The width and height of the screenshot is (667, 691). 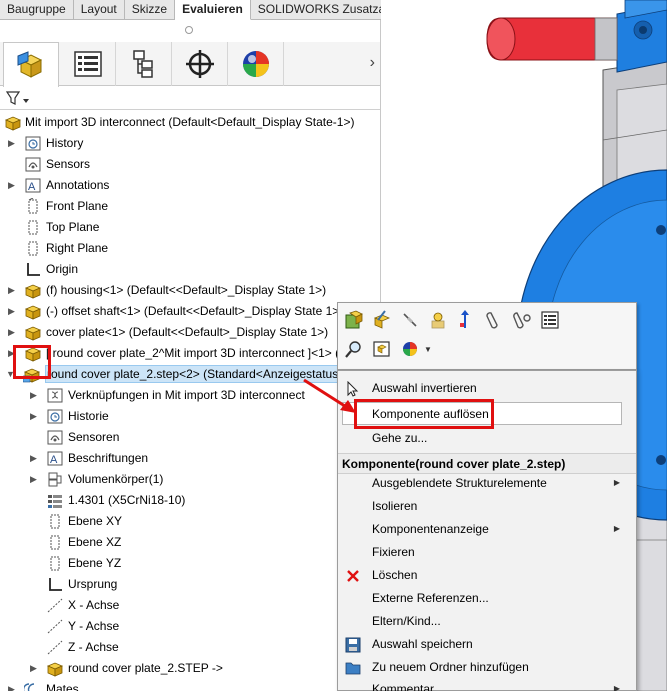 I want to click on tree-item-volumenkoerper: ▶ Volumenkörper(1), so click(x=190, y=479).